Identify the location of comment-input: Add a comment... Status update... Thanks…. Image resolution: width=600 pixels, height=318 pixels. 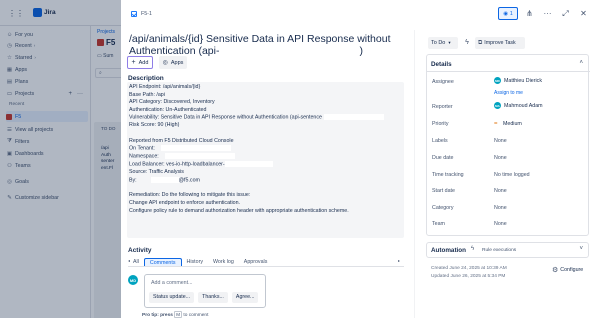
(205, 291).